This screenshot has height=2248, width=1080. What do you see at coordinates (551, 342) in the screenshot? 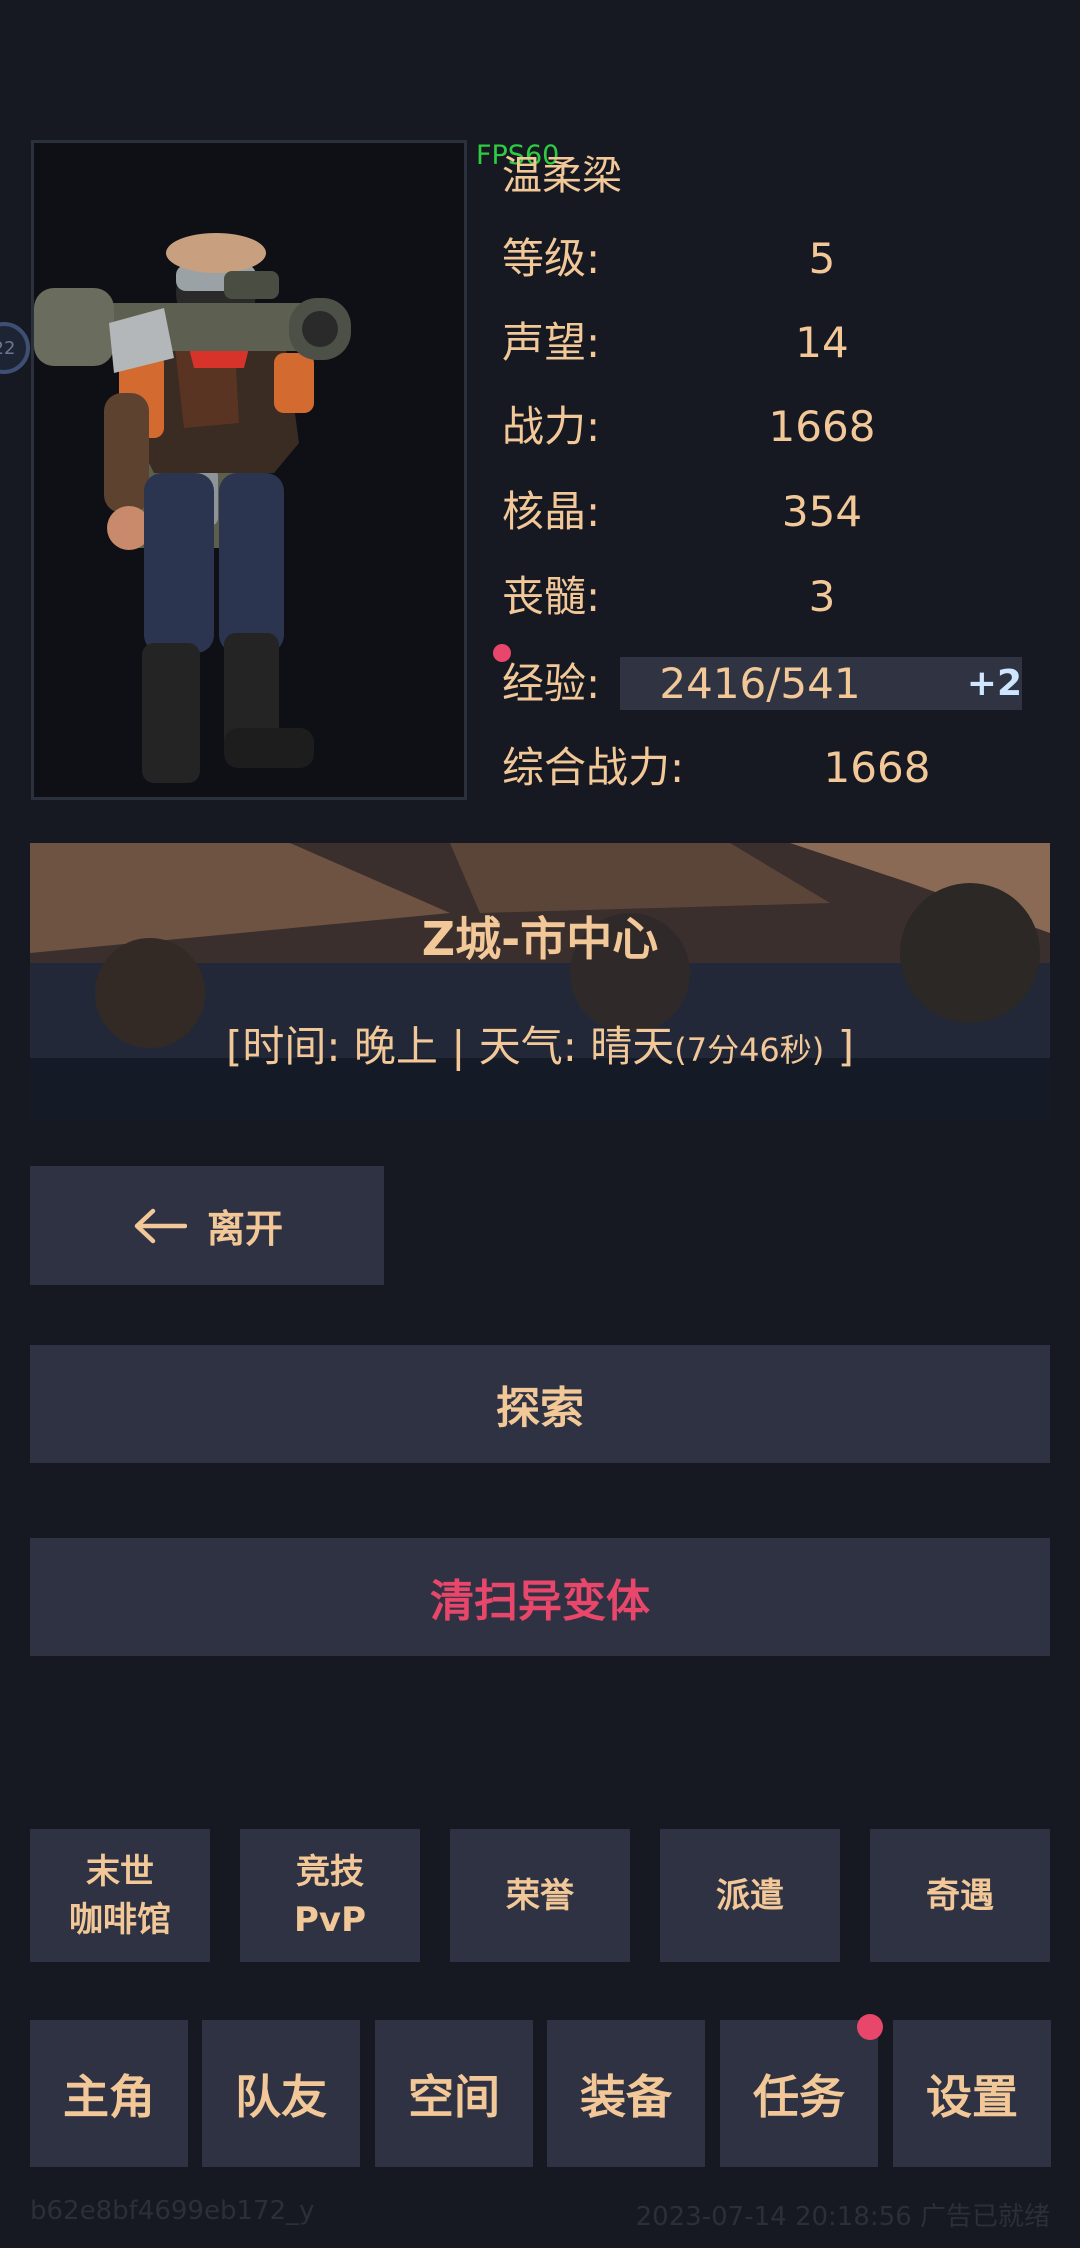
I see `stat-label: 声望:` at bounding box center [551, 342].